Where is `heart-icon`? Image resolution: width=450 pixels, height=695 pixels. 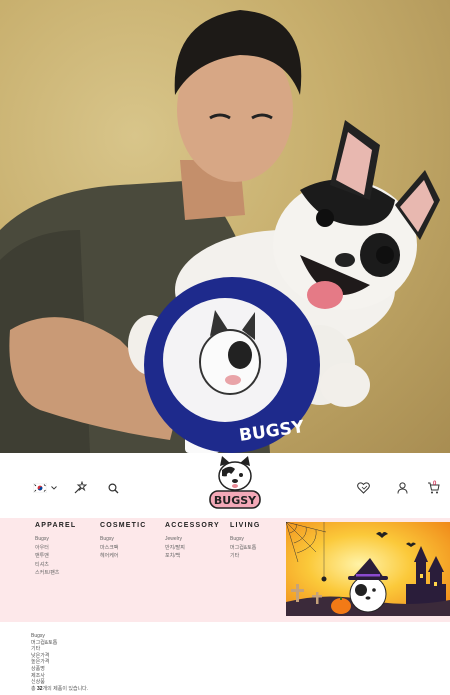 heart-icon is located at coordinates (363, 488).